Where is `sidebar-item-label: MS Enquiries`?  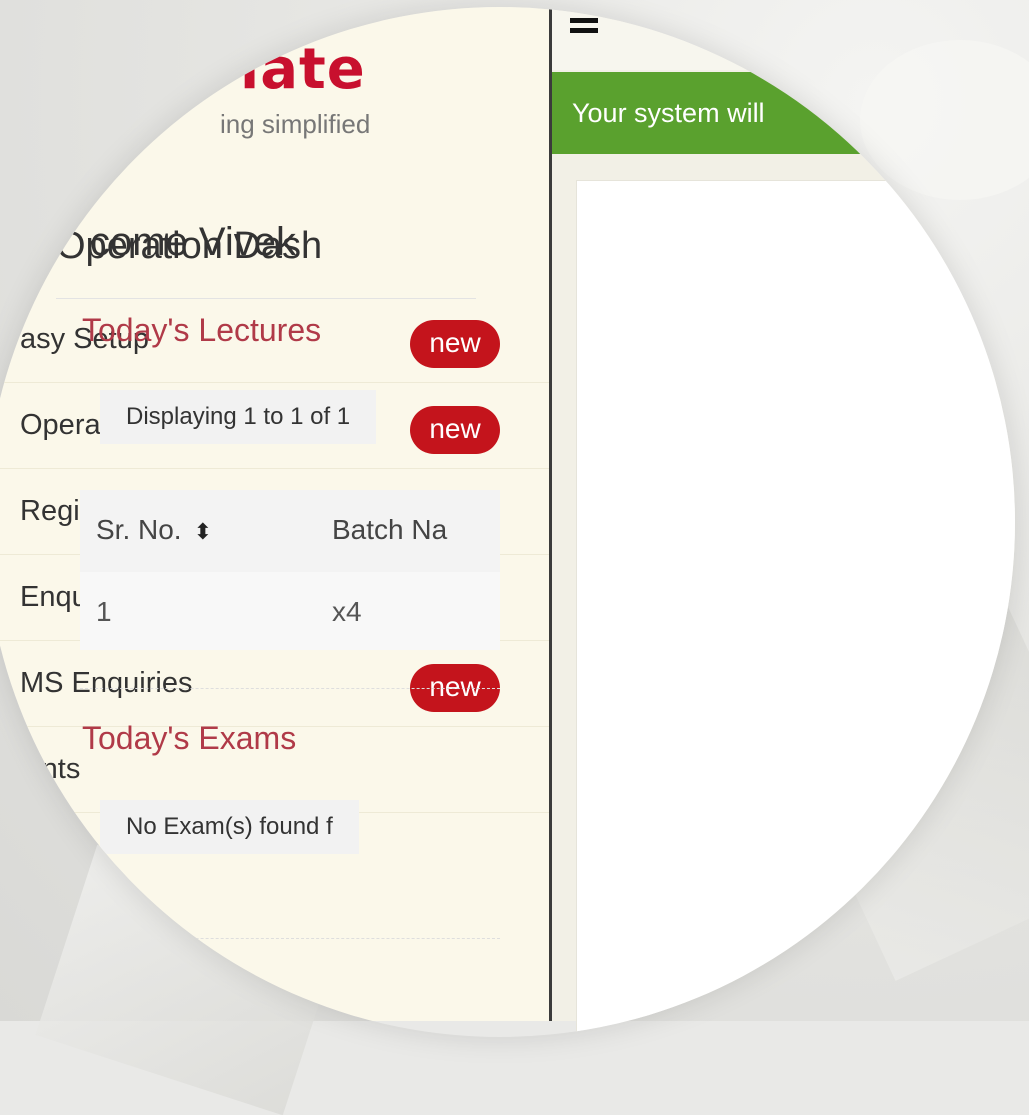
sidebar-item-label: MS Enquiries is located at coordinates (106, 683).